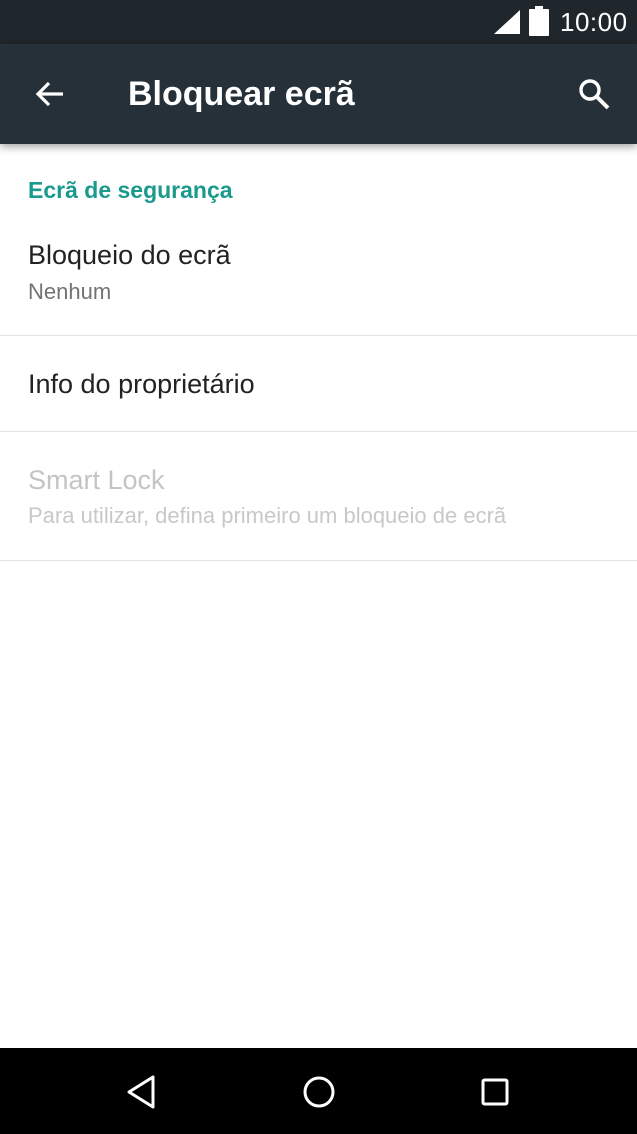  Describe the element at coordinates (318, 383) in the screenshot. I see `pref-owner-info: Info do proprietário` at that location.